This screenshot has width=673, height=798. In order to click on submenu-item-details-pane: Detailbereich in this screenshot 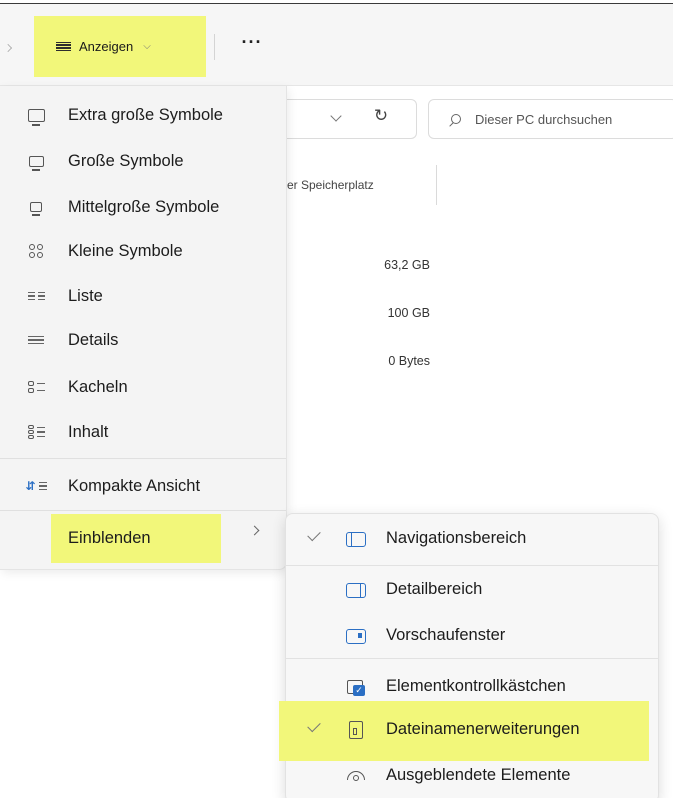, I will do `click(472, 590)`.